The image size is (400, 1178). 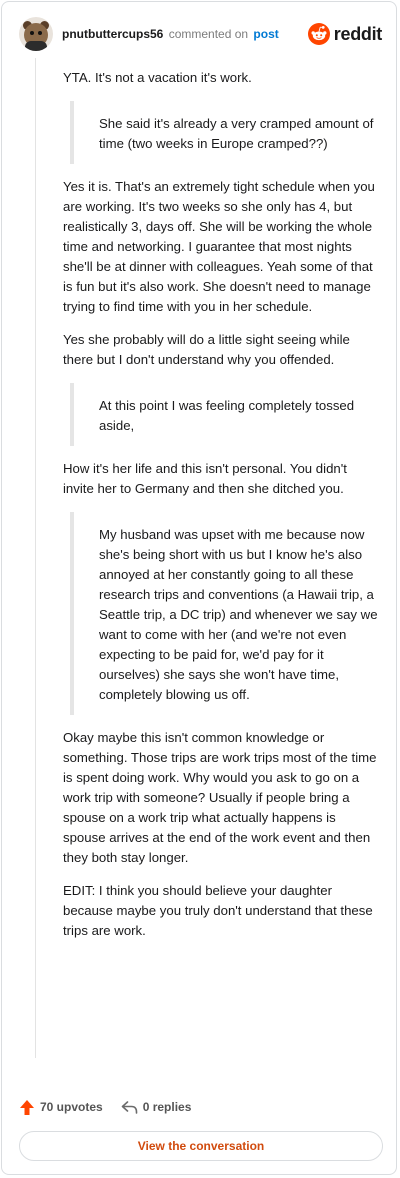 What do you see at coordinates (105, 1107) in the screenshot?
I see `comment-footer: 70 upvotes 0 replies` at bounding box center [105, 1107].